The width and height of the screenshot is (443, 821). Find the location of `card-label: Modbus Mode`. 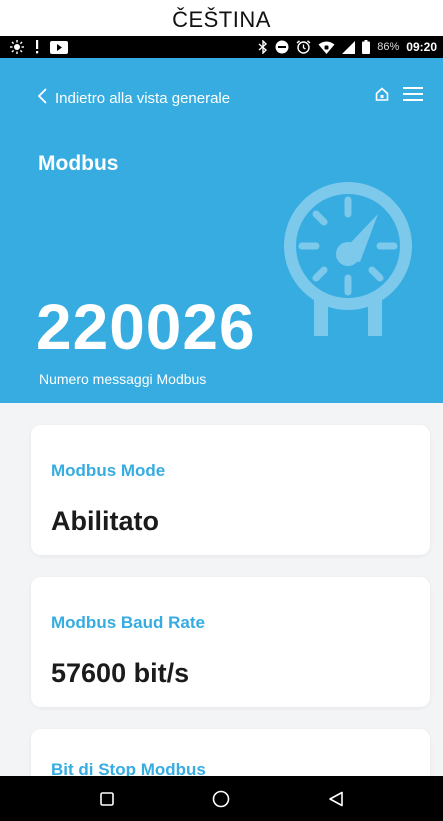

card-label: Modbus Mode is located at coordinates (108, 470).